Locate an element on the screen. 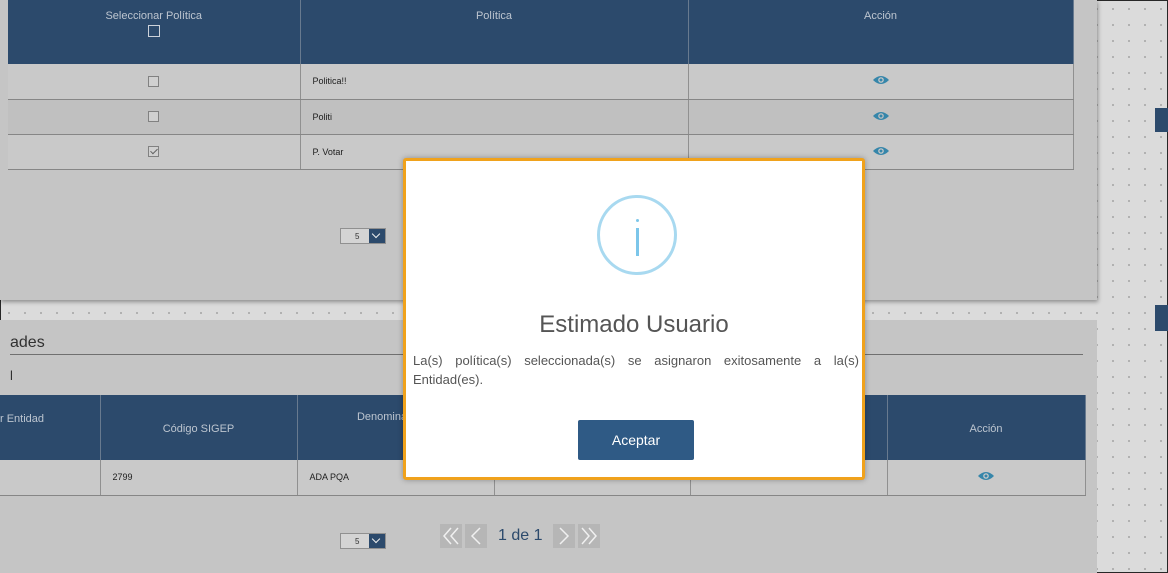  accept-button: Aceptar is located at coordinates (636, 440).